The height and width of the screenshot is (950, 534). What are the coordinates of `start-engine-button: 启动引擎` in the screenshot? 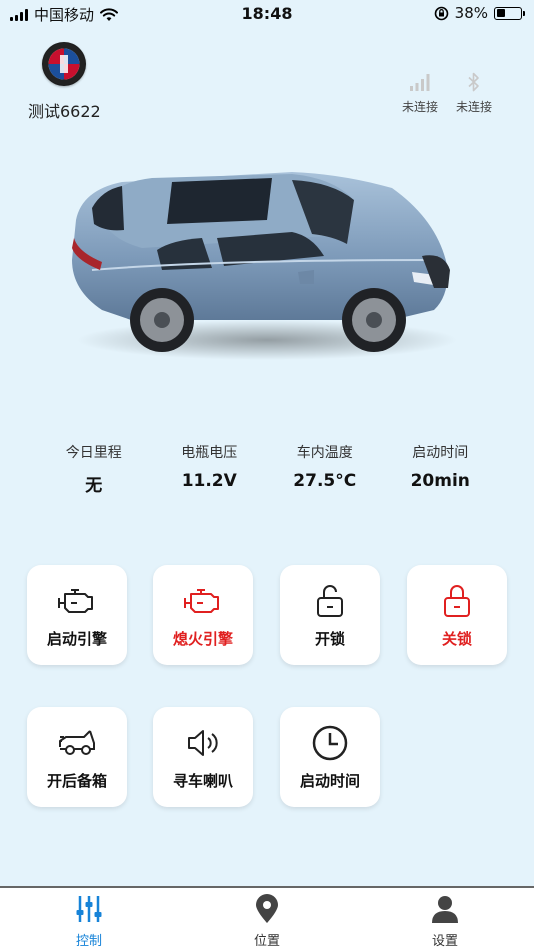 It's located at (77, 615).